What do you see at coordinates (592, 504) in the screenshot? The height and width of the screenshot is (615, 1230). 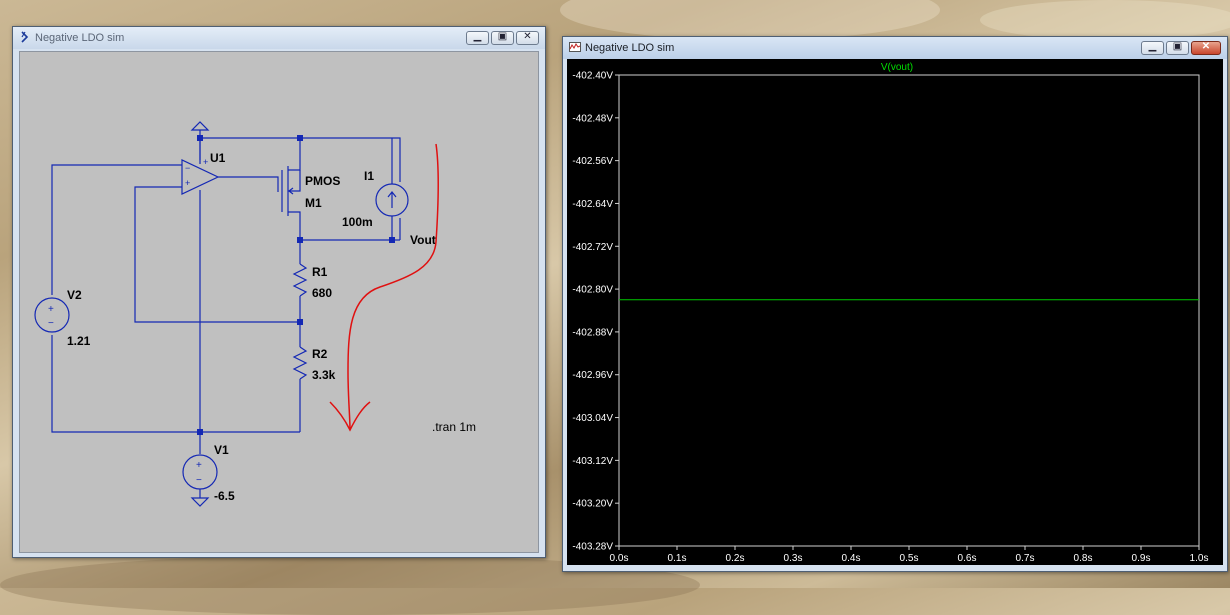 I see `y-tick-label: -403.20V` at bounding box center [592, 504].